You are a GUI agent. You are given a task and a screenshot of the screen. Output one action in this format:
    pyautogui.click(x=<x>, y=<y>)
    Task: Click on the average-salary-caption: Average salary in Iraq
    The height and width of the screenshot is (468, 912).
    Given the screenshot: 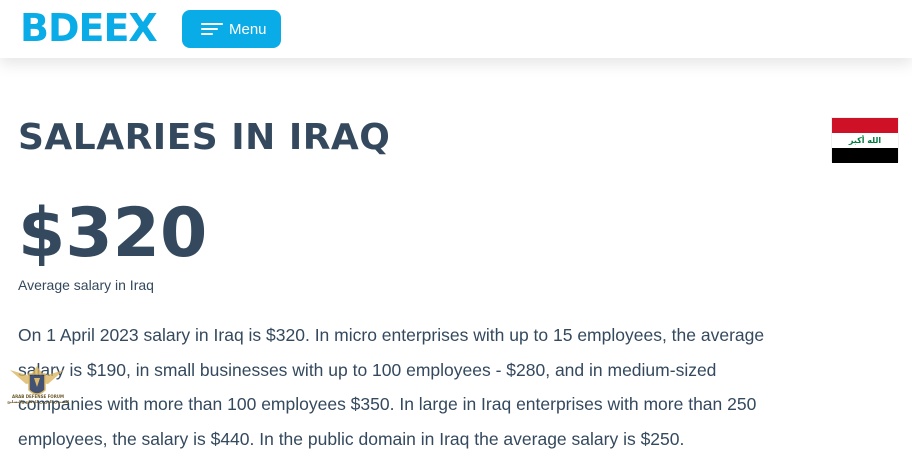 What is the action you would take?
    pyautogui.click(x=86, y=285)
    